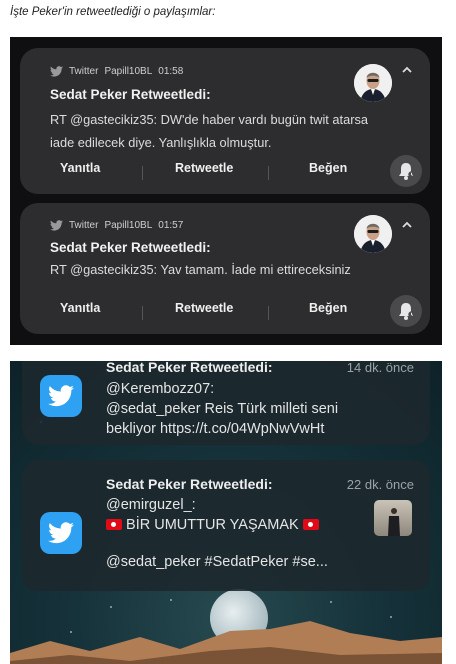 The image size is (456, 664). Describe the element at coordinates (380, 368) in the screenshot. I see `notification-time: 14 dk. önce` at that location.